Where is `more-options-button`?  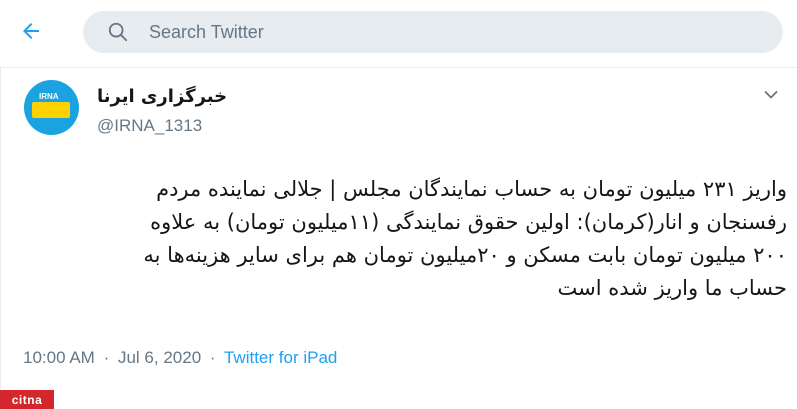 more-options-button is located at coordinates (771, 96).